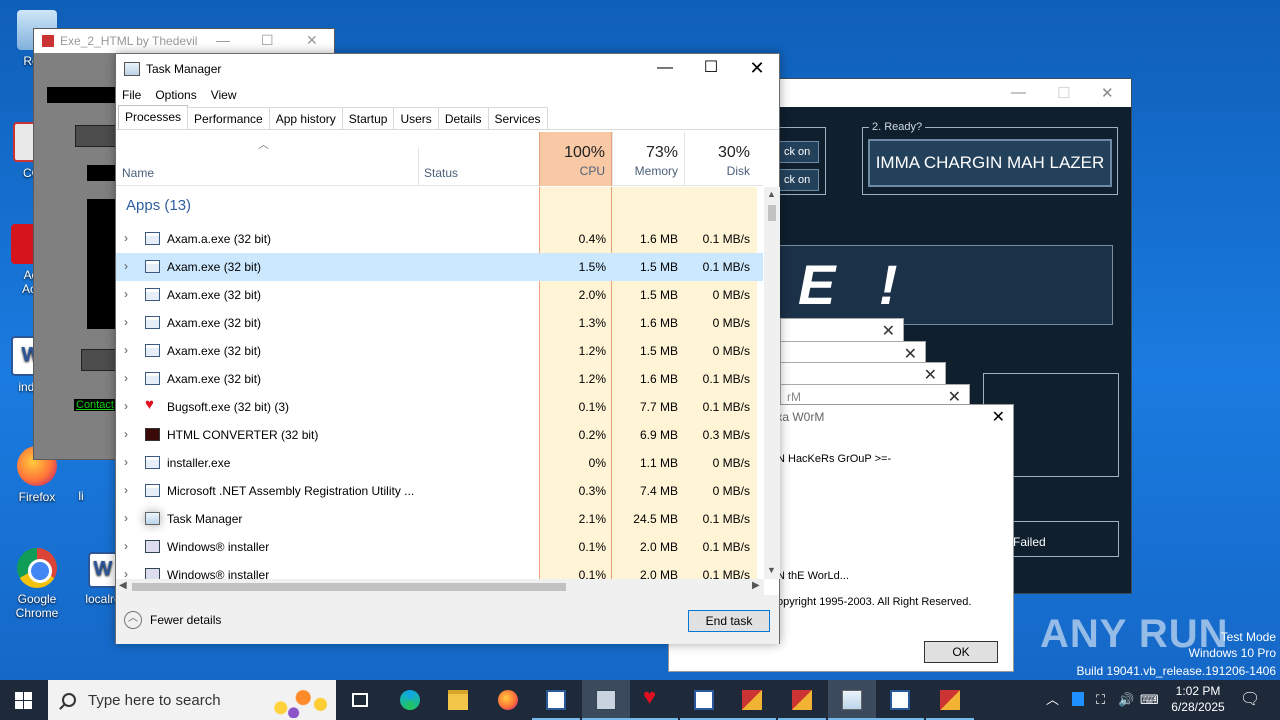 The image size is (1280, 720). Describe the element at coordinates (771, 570) in the screenshot. I see `scroll-down-icon: ▼` at that location.